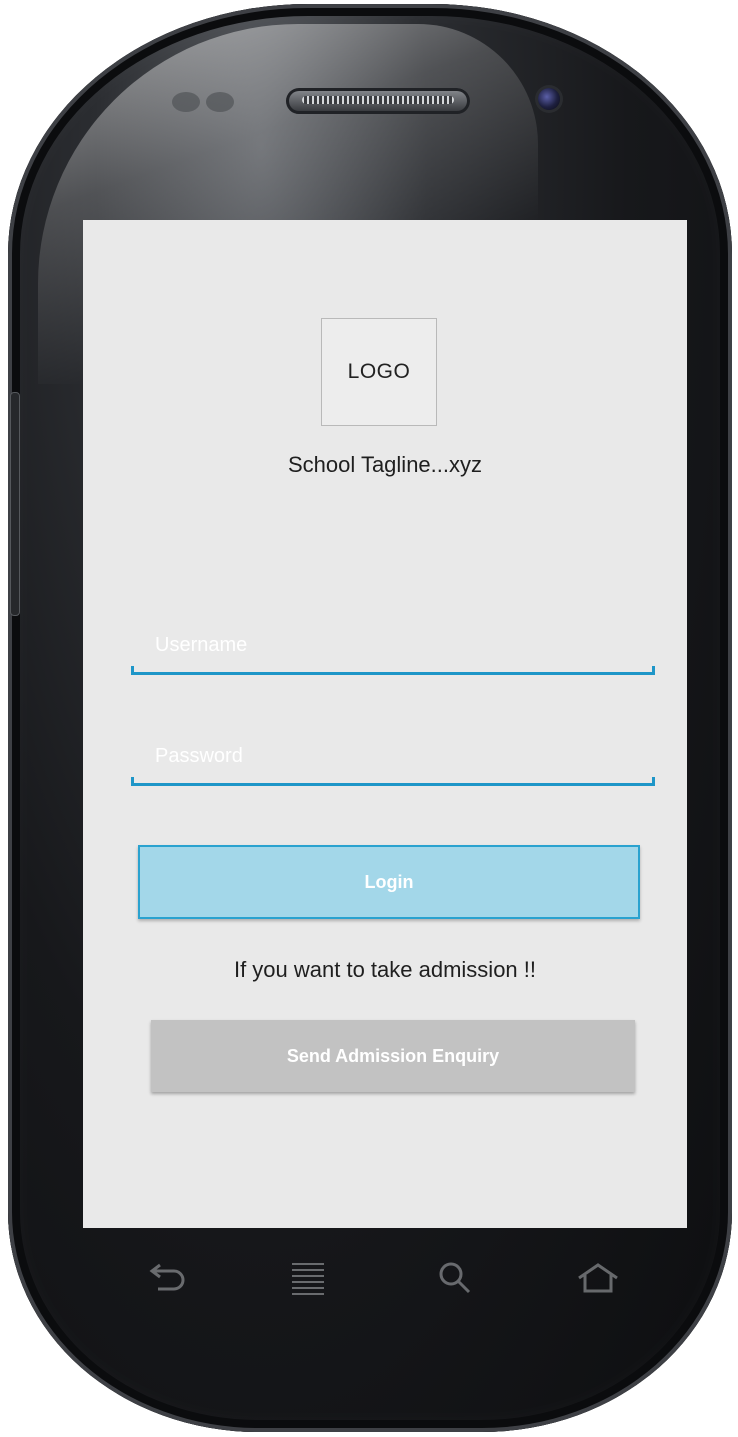 This screenshot has width=738, height=1437. Describe the element at coordinates (393, 645) in the screenshot. I see `username-input` at that location.